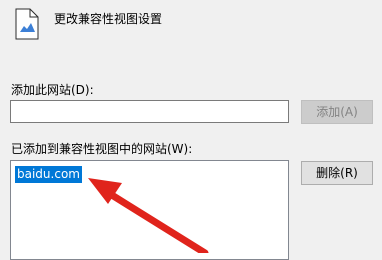 The width and height of the screenshot is (382, 260). I want to click on list-item: baidu.com, so click(48, 174).